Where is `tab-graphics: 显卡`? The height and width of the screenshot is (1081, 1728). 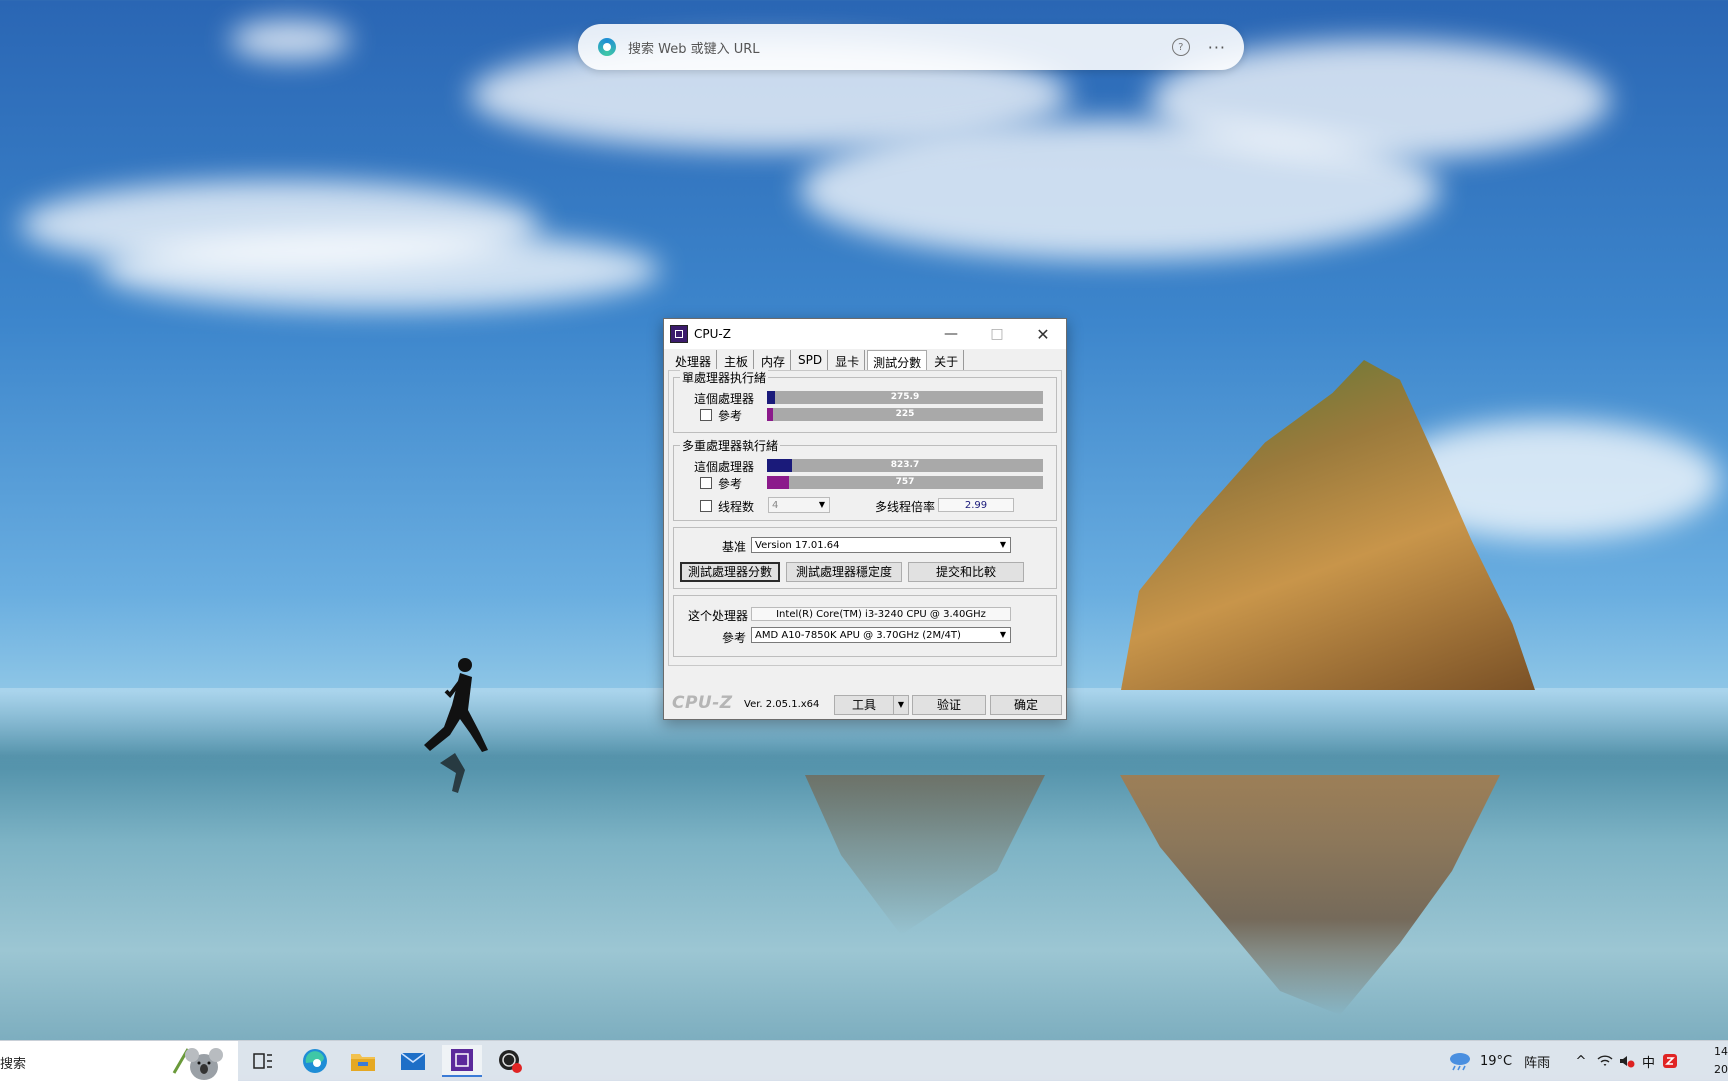 tab-graphics: 显卡 is located at coordinates (848, 360).